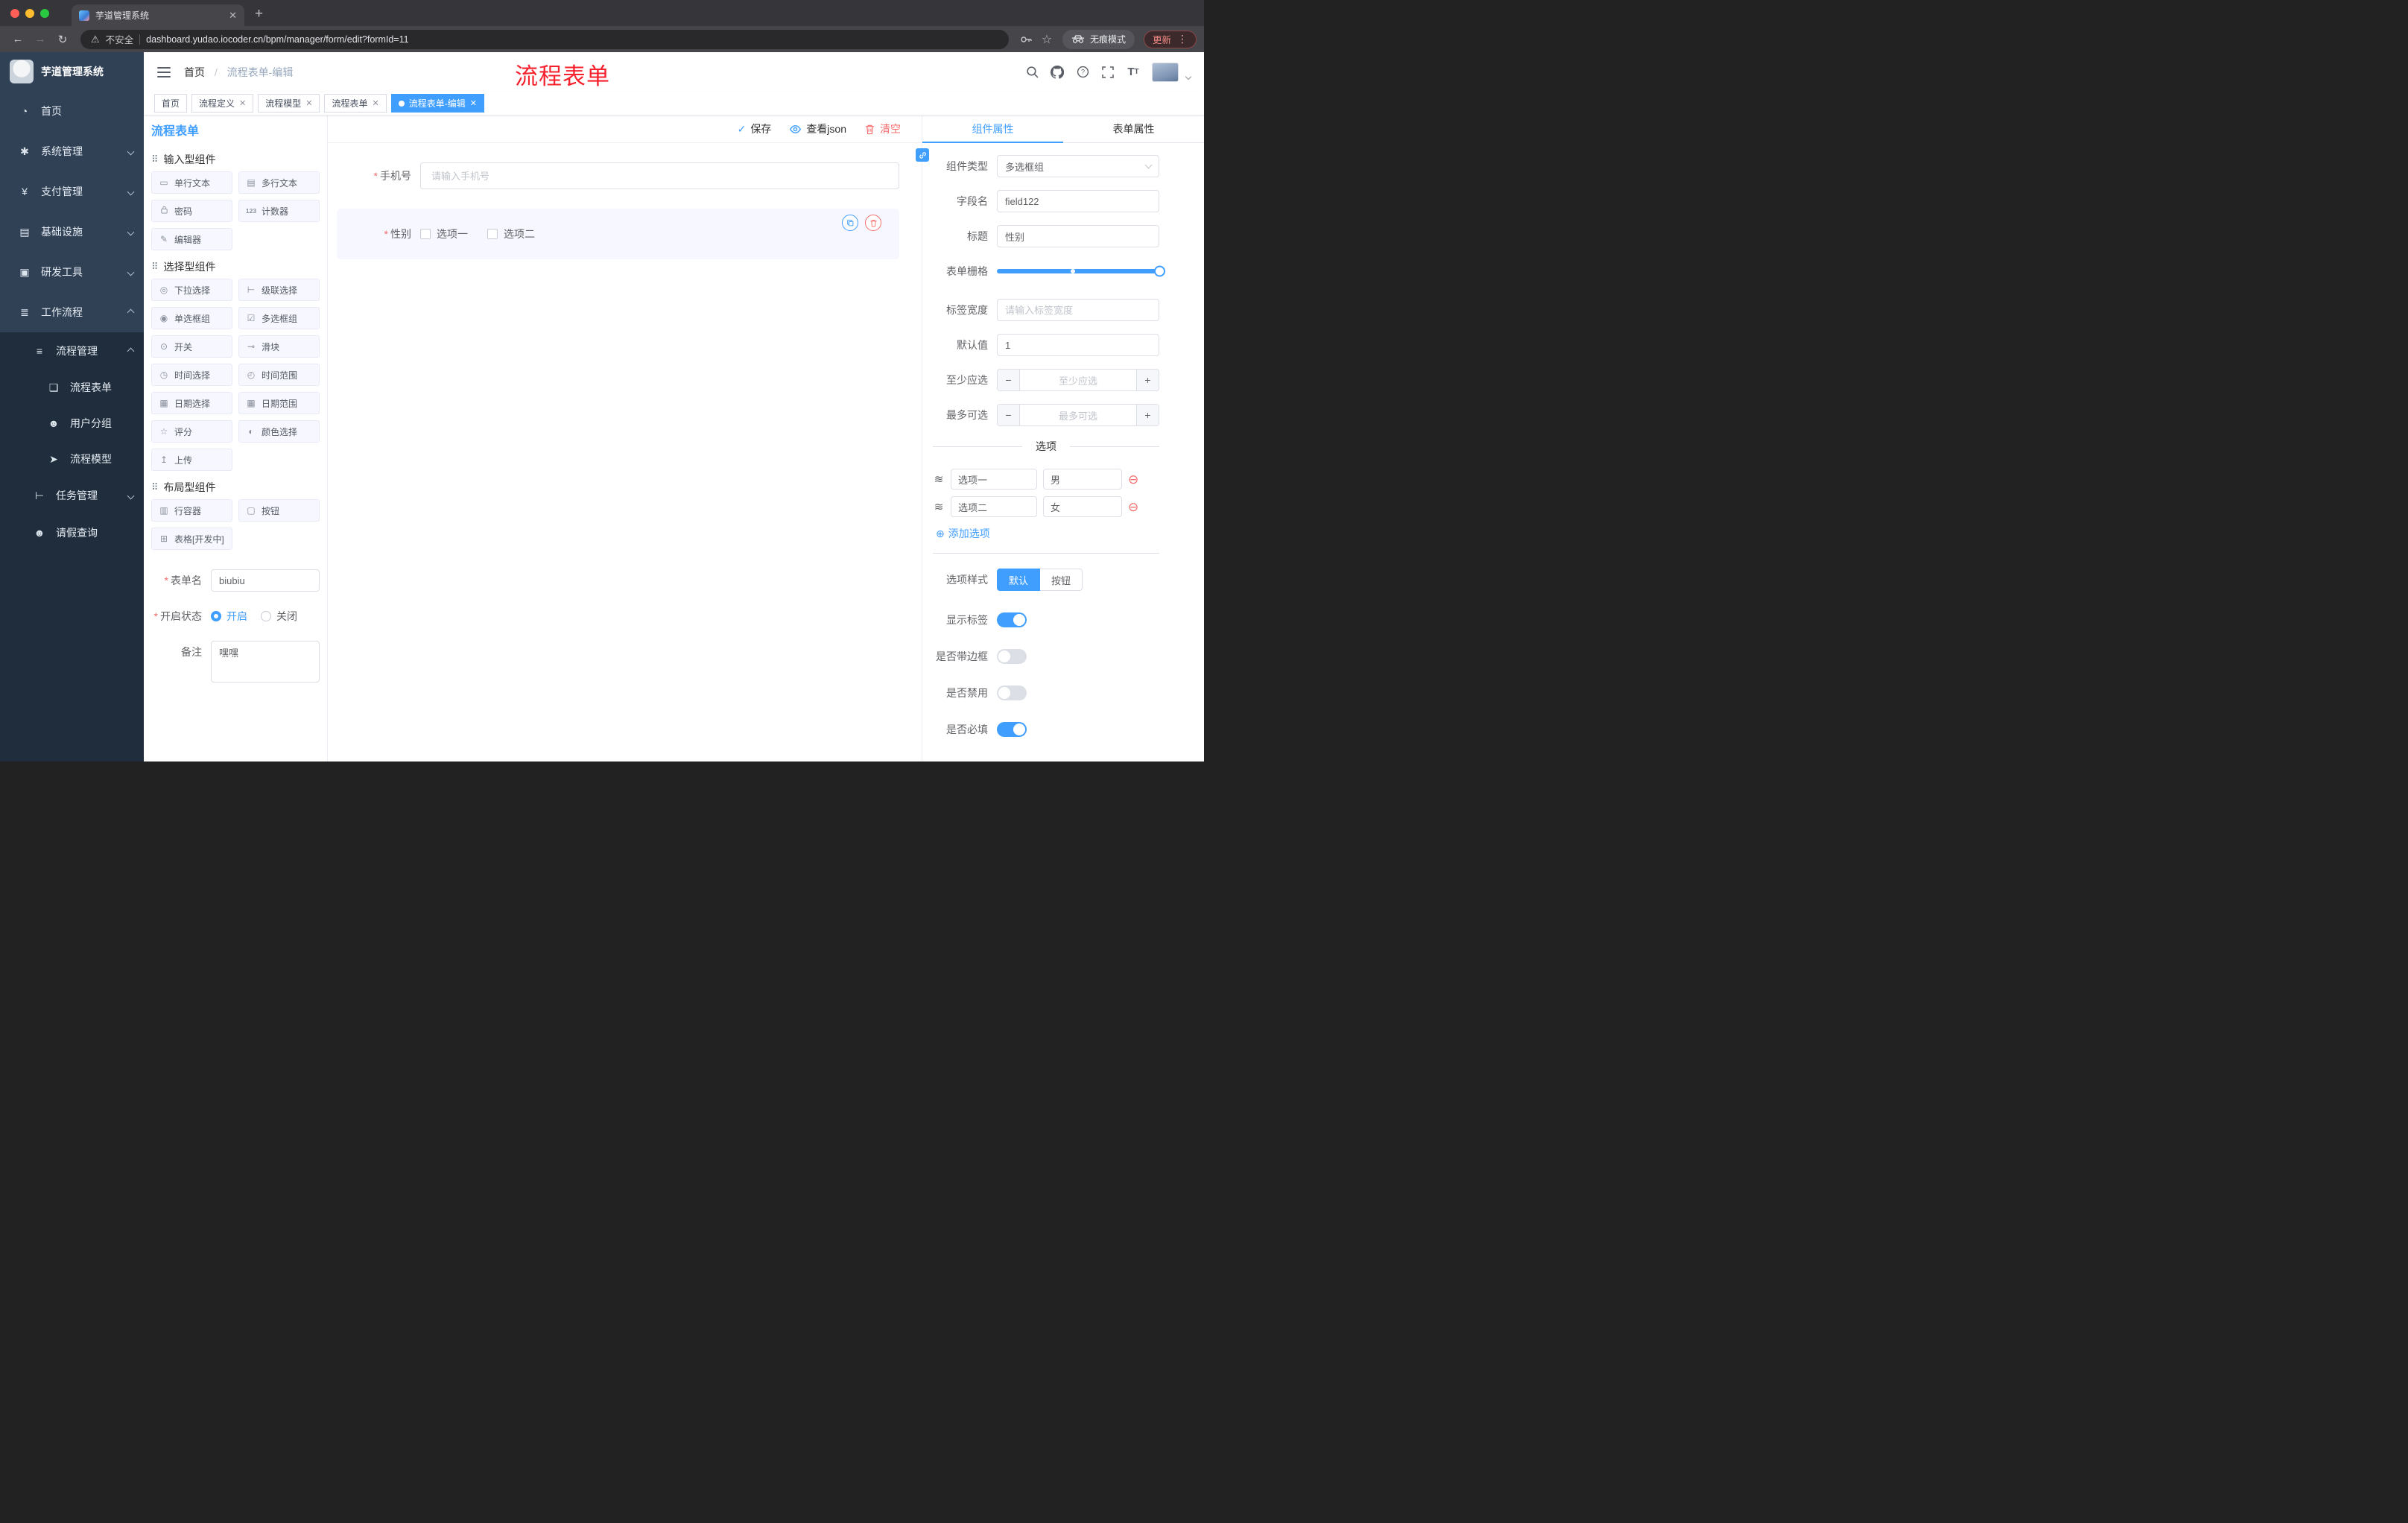 This screenshot has width=2408, height=1523. Describe the element at coordinates (72, 532) in the screenshot. I see `sidebar-item-leave-query: ☻ 请假查询` at that location.